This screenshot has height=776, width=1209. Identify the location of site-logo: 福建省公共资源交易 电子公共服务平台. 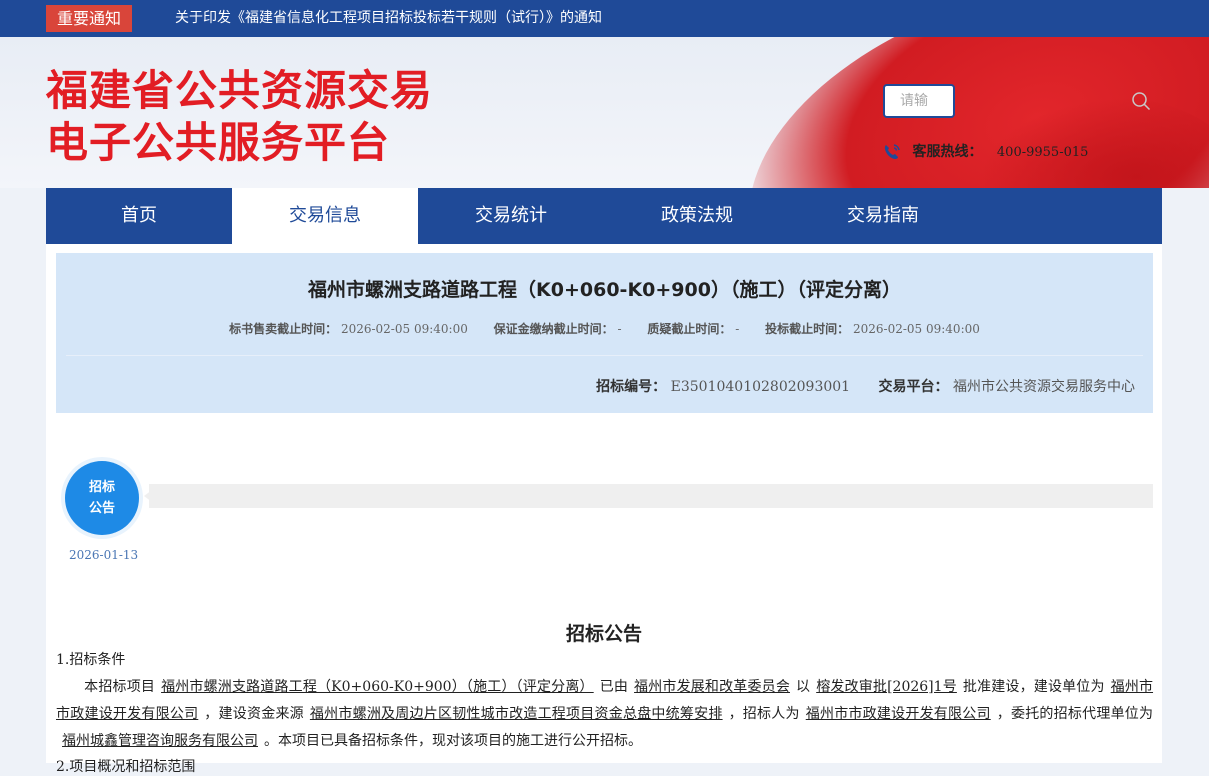
(239, 117).